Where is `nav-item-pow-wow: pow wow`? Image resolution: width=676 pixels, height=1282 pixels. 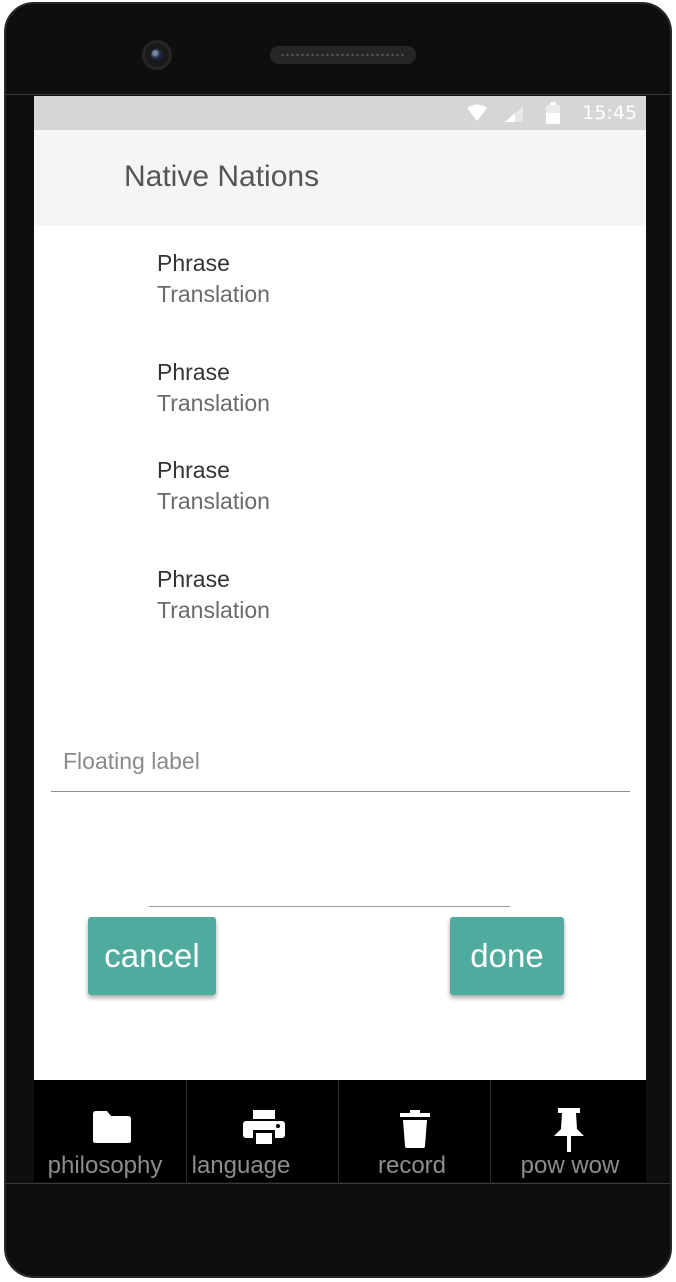
nav-item-pow-wow: pow wow is located at coordinates (568, 1131).